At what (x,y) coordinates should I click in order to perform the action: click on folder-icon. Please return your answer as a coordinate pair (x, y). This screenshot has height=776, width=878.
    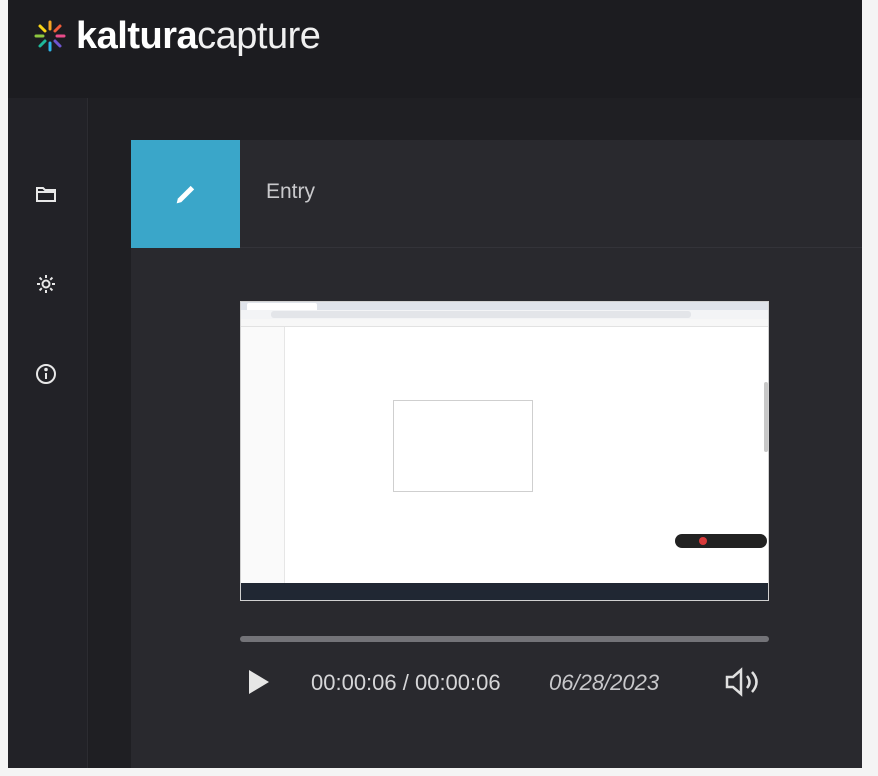
    Looking at the image, I should click on (46, 194).